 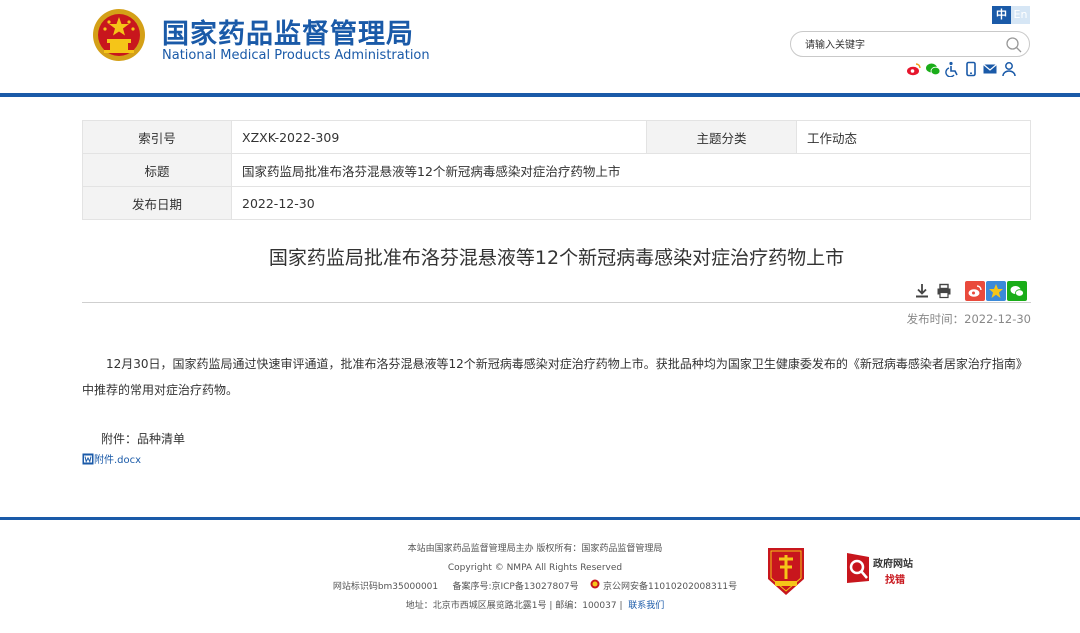 What do you see at coordinates (157, 203) in the screenshot?
I see `date-label: 发布日期` at bounding box center [157, 203].